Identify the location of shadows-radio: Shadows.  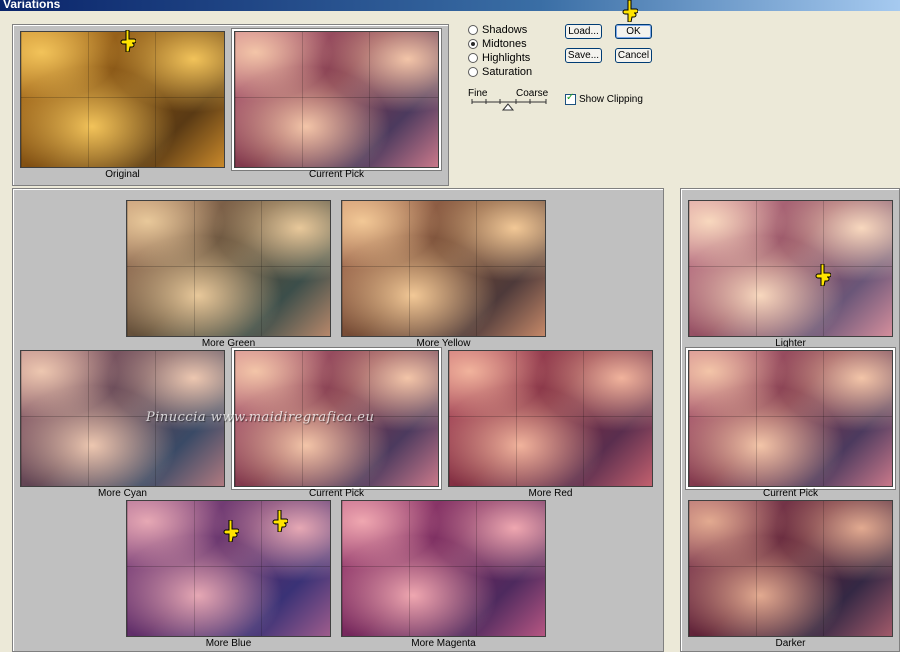
(513, 30).